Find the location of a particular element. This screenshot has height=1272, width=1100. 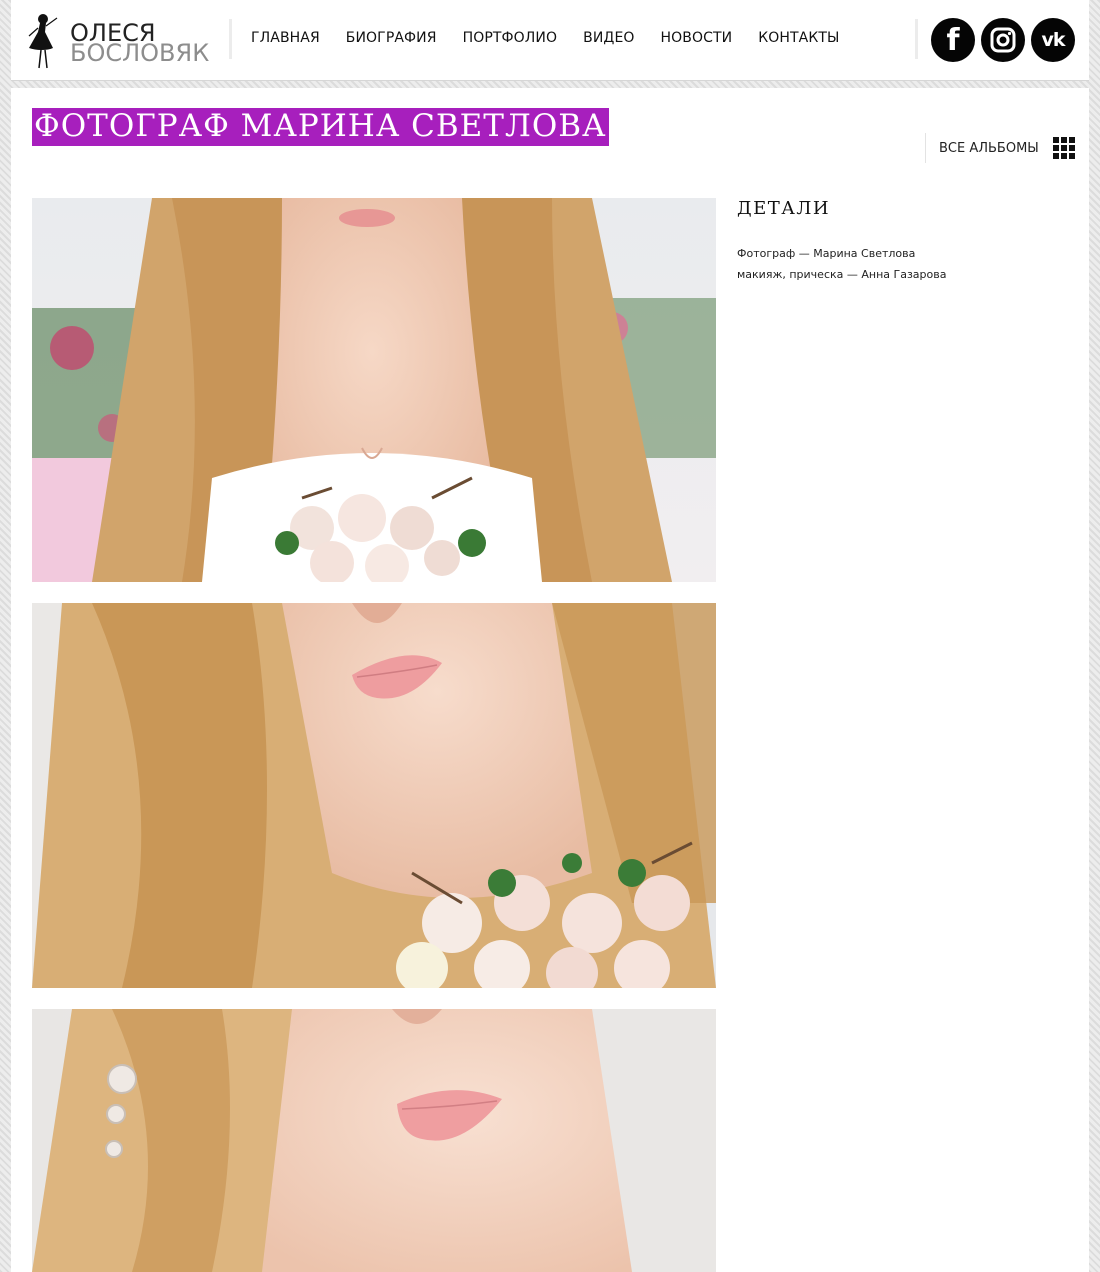

instagram-icon is located at coordinates (1003, 40).